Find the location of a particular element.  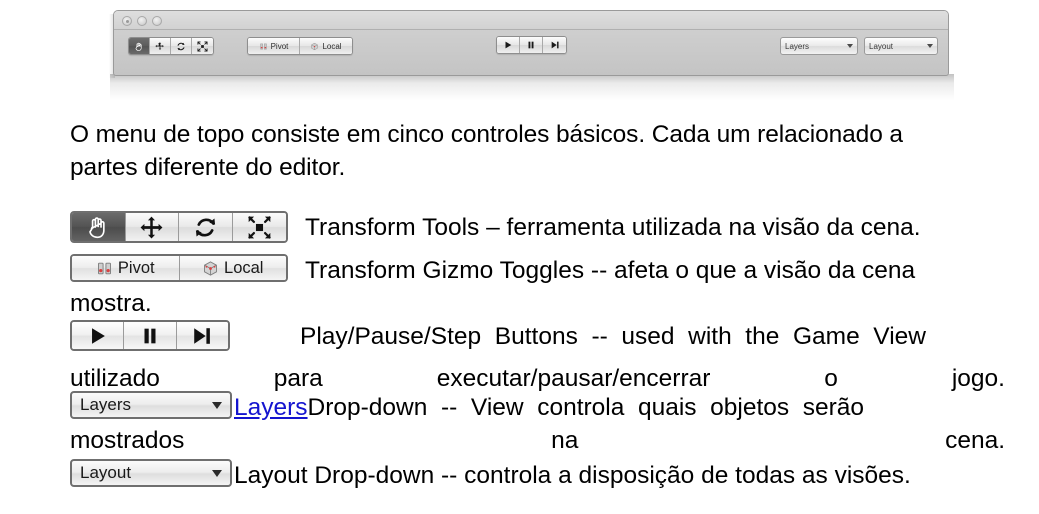

unity-toolbar-screenshot: Pivot Local Layers Layout is located at coordinates (531, 55).